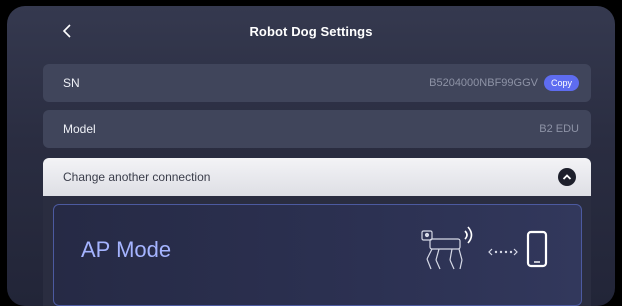 Image resolution: width=622 pixels, height=306 pixels. I want to click on sn-value-group: B5204000NBF99GGV Copy, so click(504, 83).